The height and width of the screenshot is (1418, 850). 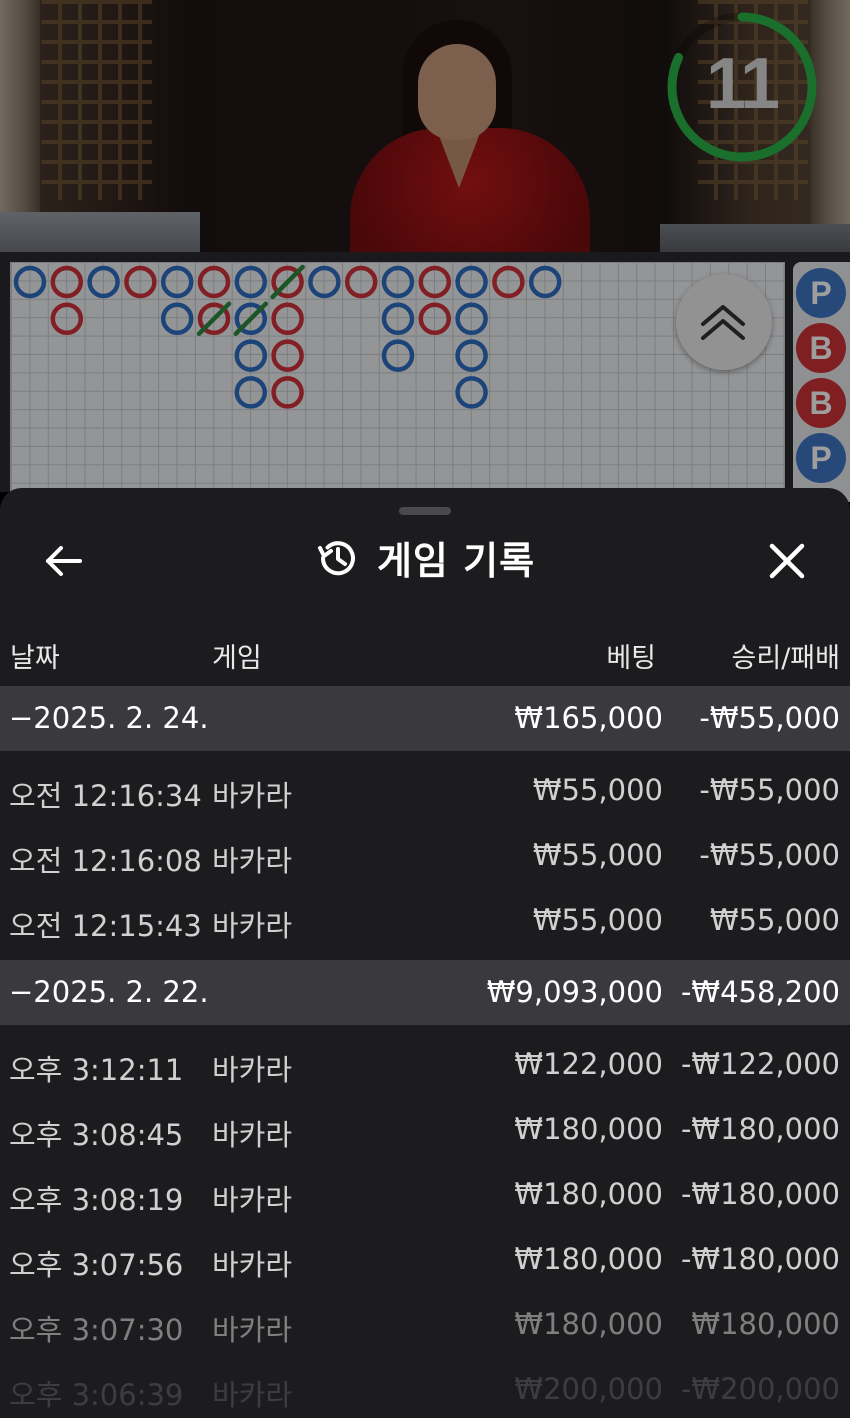 What do you see at coordinates (588, 1064) in the screenshot?
I see `row-bet: ₩122,000` at bounding box center [588, 1064].